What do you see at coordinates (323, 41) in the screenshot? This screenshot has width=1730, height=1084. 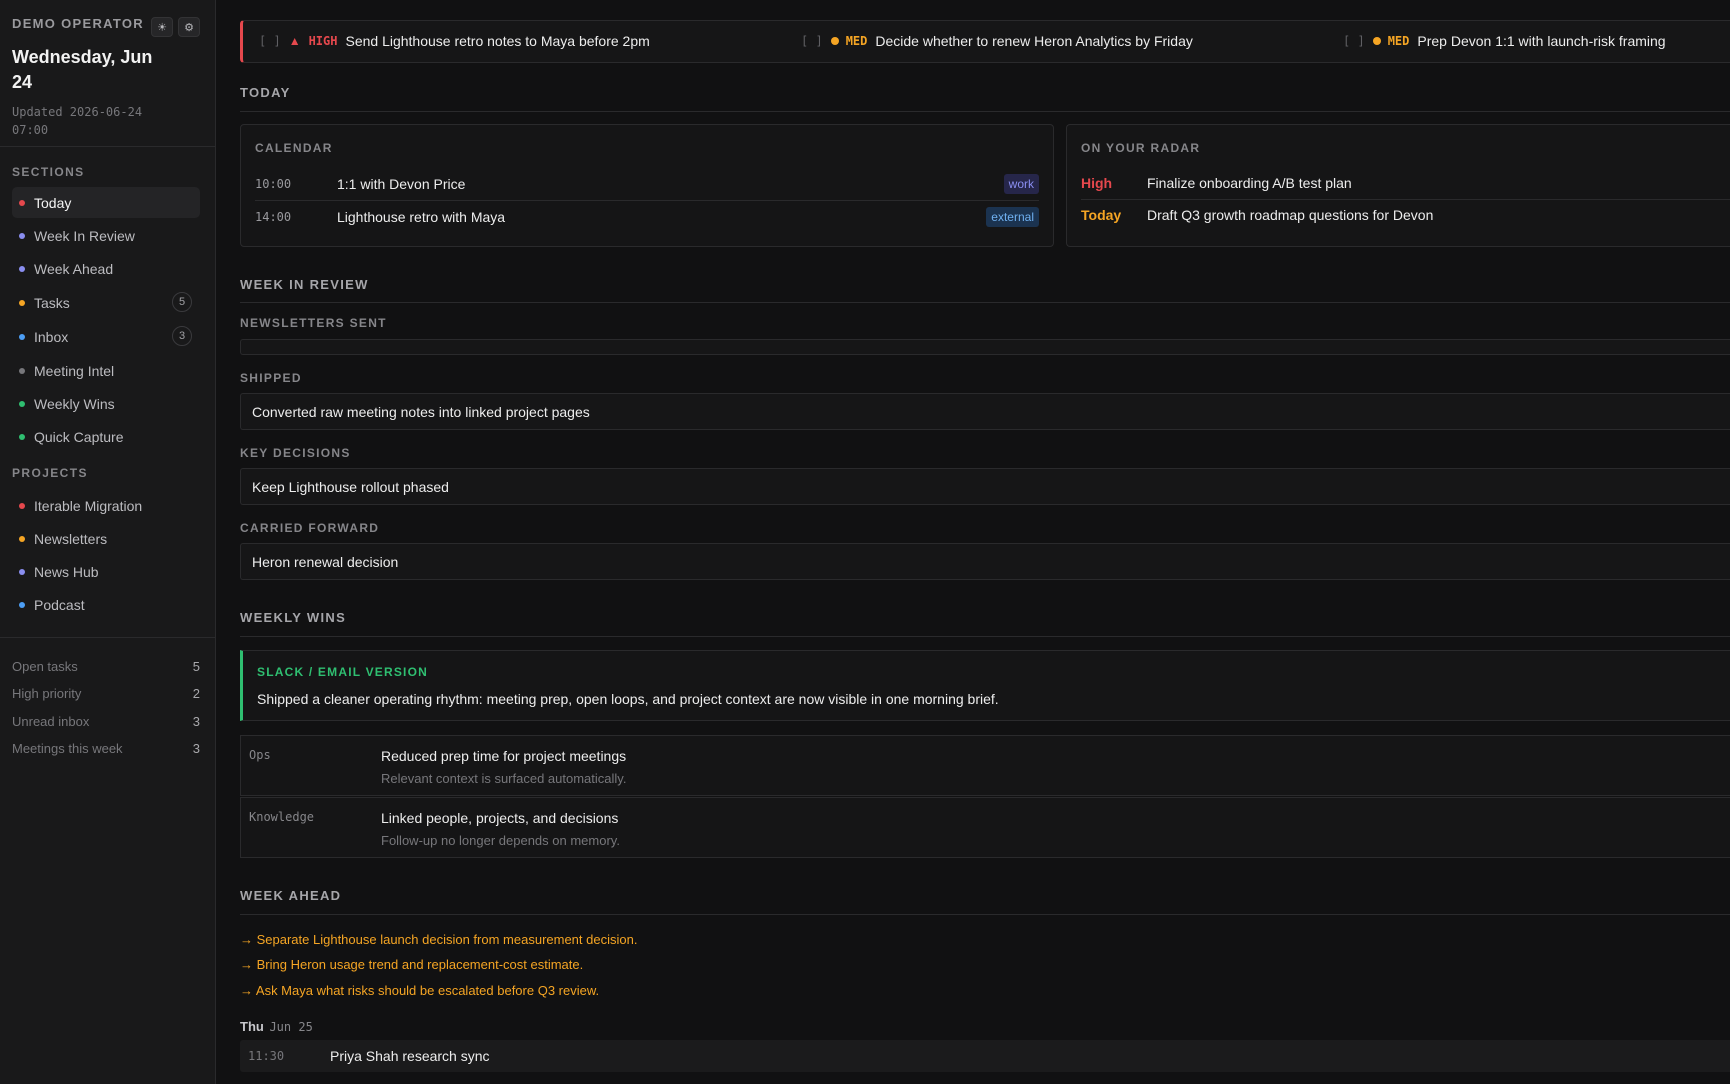 I see `priority-badge: HIGH` at bounding box center [323, 41].